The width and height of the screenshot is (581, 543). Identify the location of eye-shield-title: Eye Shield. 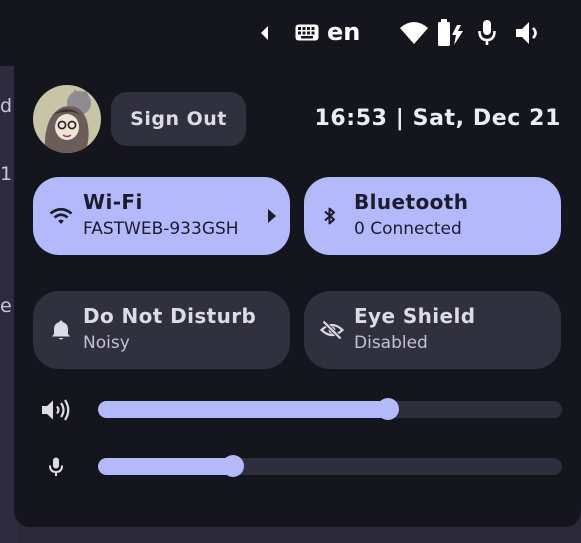
(415, 316).